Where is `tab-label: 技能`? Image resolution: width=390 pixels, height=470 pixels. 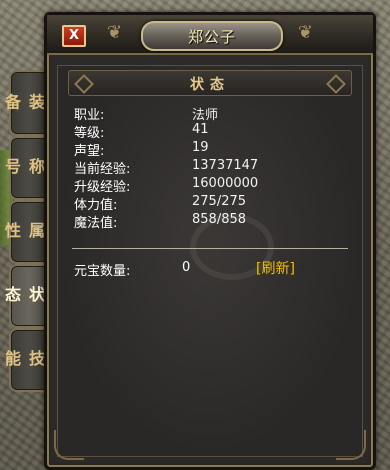 tab-label: 技能 is located at coordinates (23, 360).